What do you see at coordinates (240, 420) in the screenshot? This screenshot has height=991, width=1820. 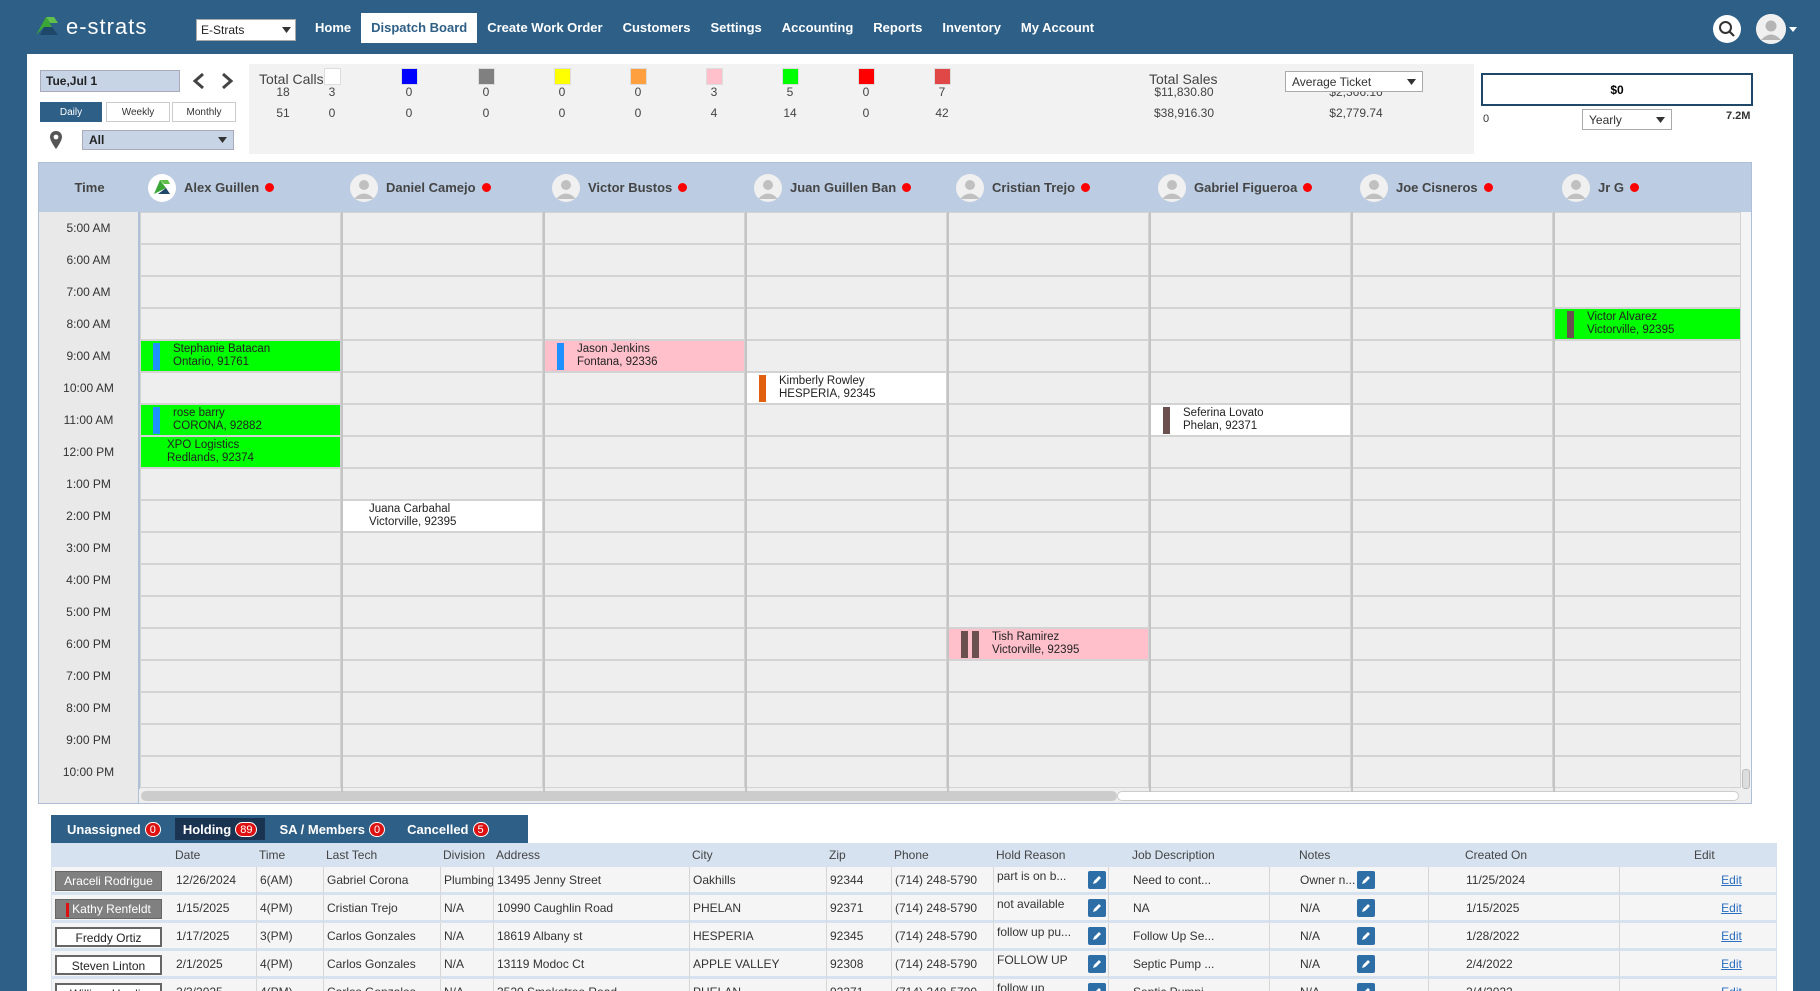 I see `appointment-card: rose barry CORONA, 92882` at bounding box center [240, 420].